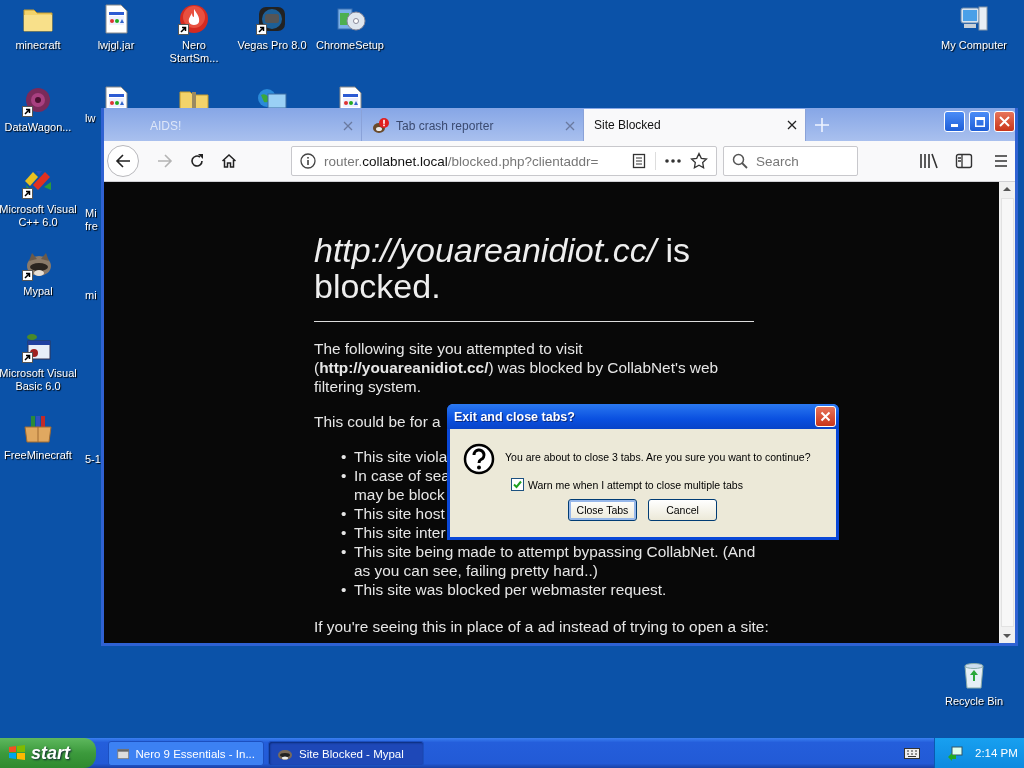 This screenshot has width=1024, height=768. I want to click on desktop-icon-label: ChromeSetup, so click(350, 45).